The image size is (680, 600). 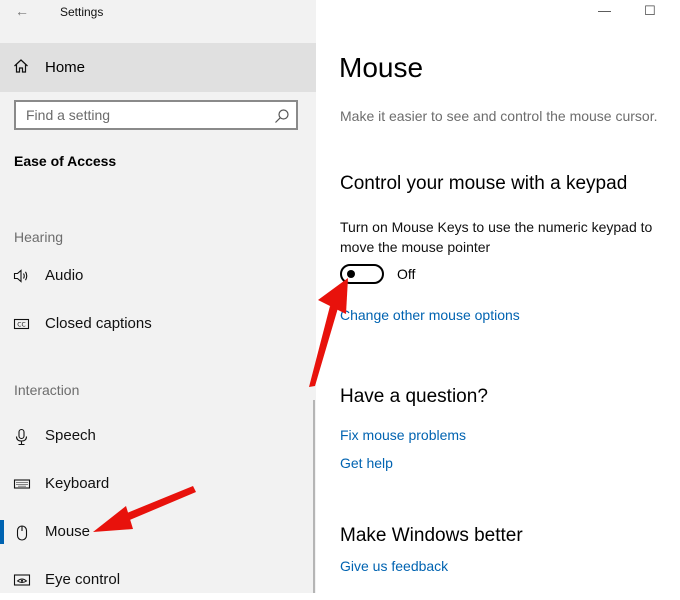 I want to click on sidebar-item-label: Audio, so click(x=64, y=275).